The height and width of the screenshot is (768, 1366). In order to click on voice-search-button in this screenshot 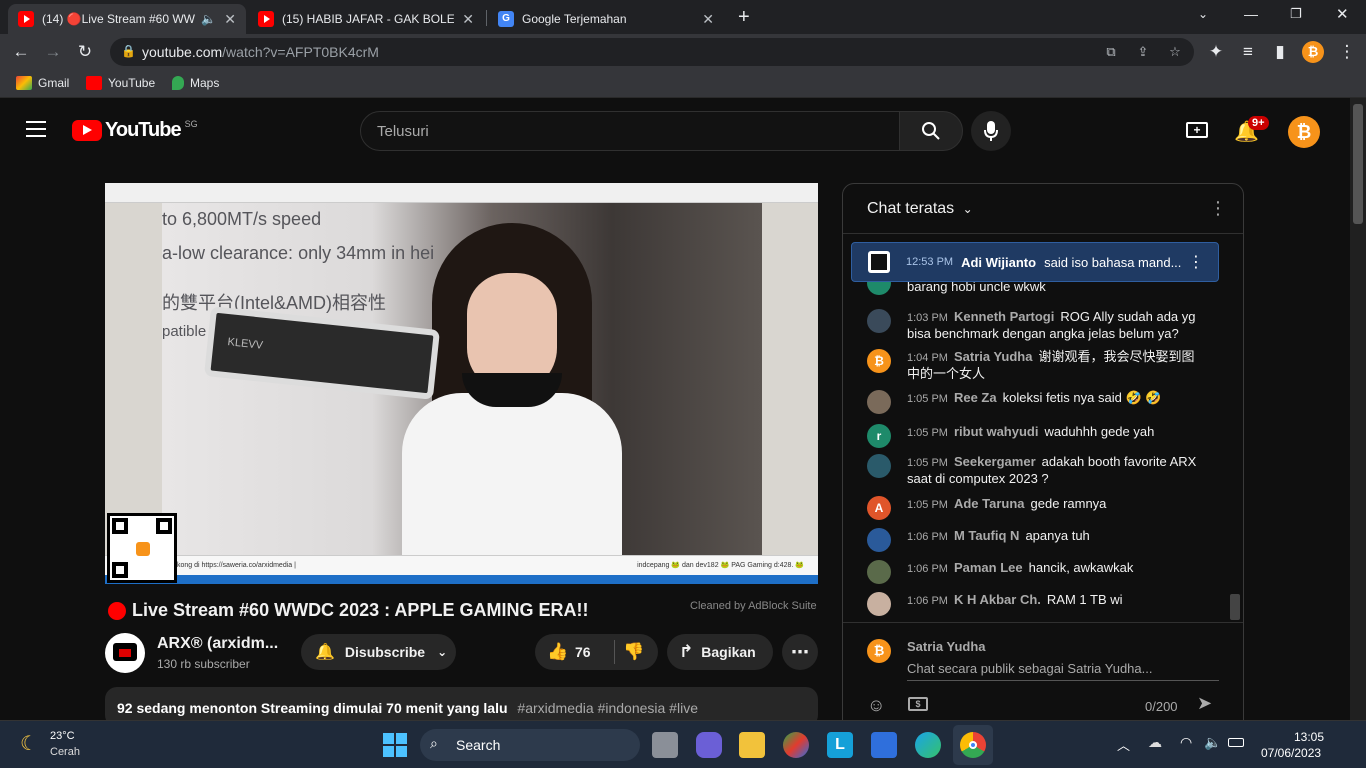, I will do `click(991, 131)`.